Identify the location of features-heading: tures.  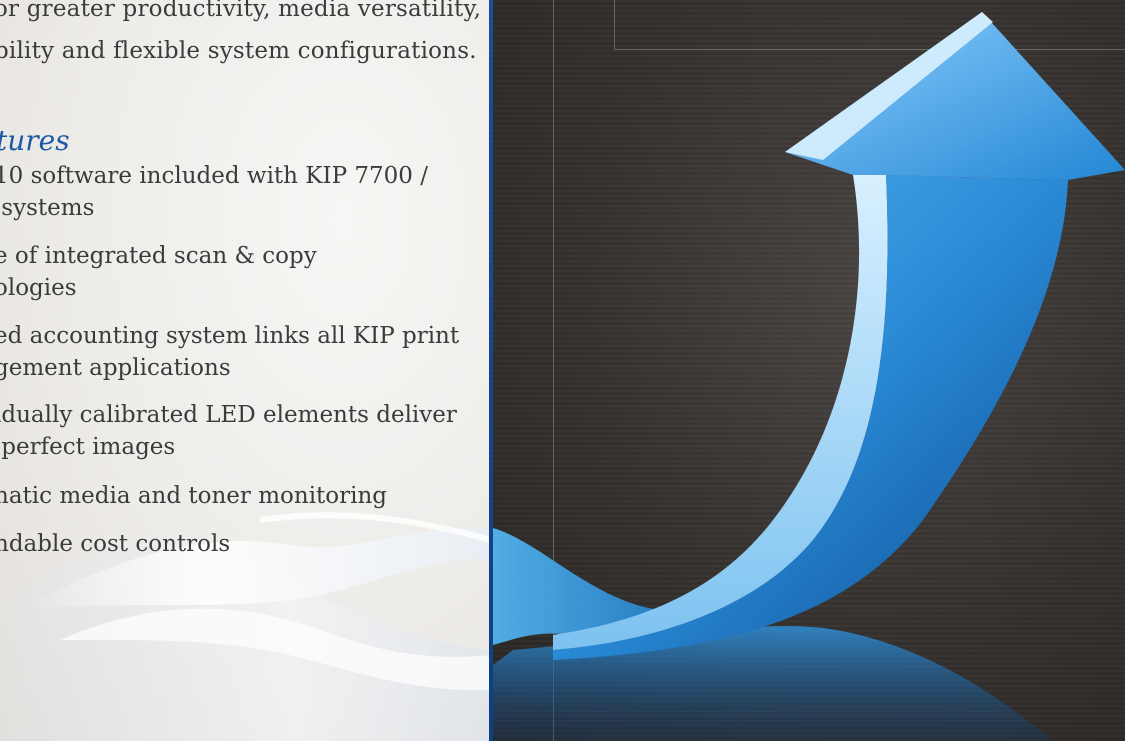
(35, 140).